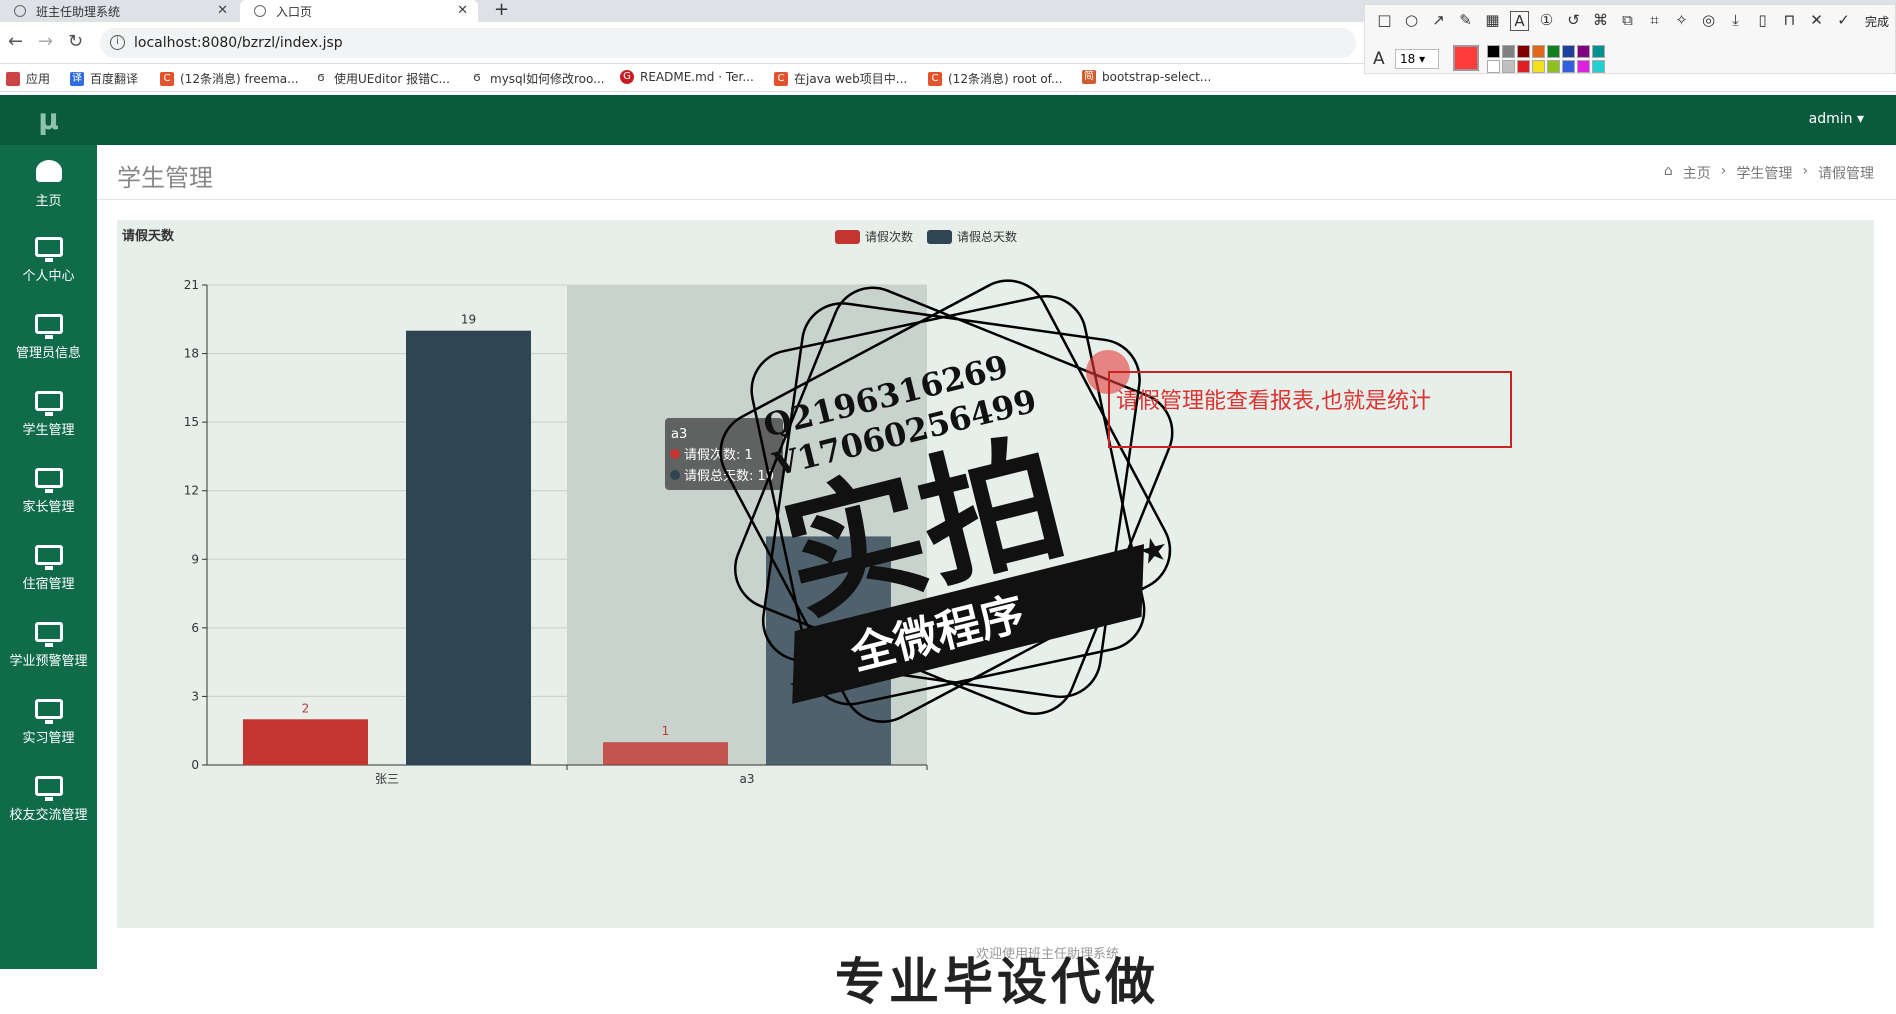  Describe the element at coordinates (847, 237) in the screenshot. I see `legend-swatch` at that location.